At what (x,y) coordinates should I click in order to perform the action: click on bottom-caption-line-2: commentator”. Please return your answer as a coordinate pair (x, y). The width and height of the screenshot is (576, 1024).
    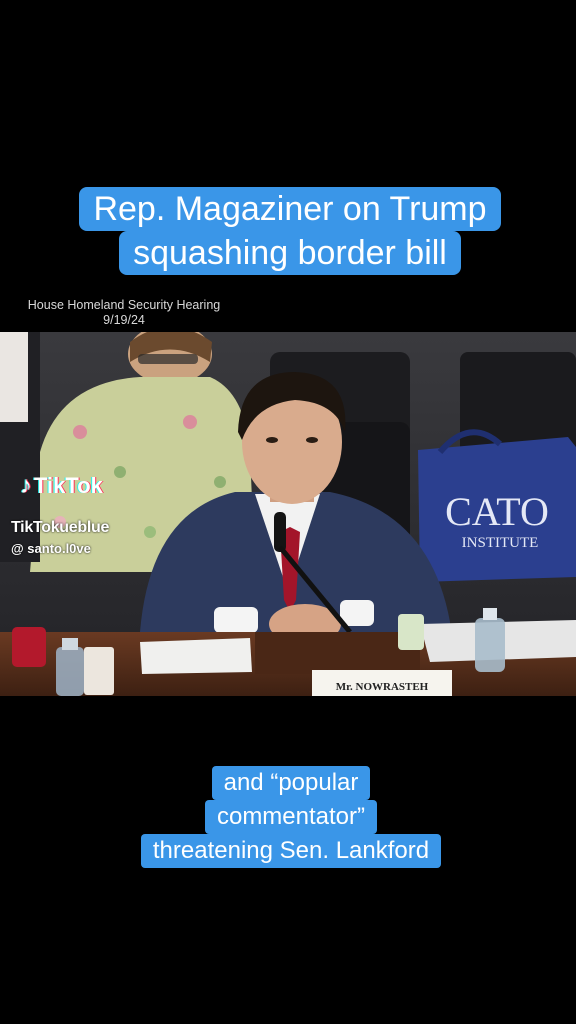
    Looking at the image, I should click on (291, 817).